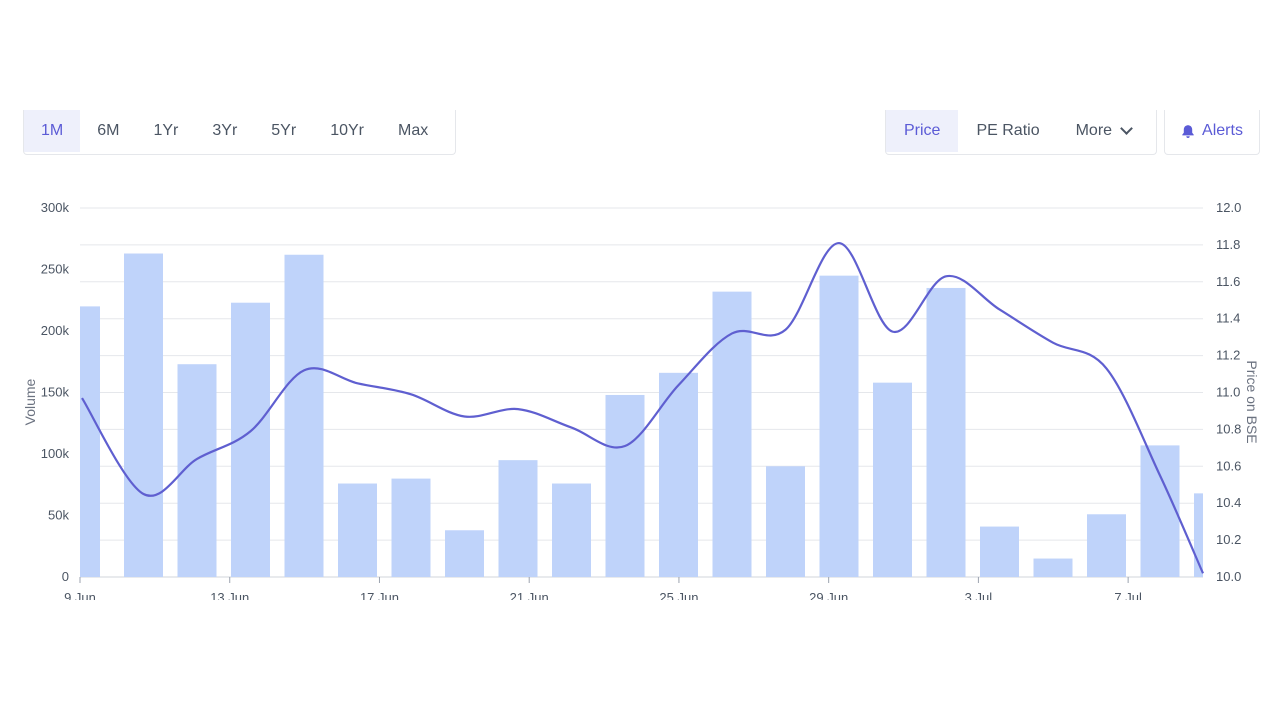 Image resolution: width=1280 pixels, height=720 pixels. What do you see at coordinates (80, 597) in the screenshot?
I see `x-tick-label: 9 Jun` at bounding box center [80, 597].